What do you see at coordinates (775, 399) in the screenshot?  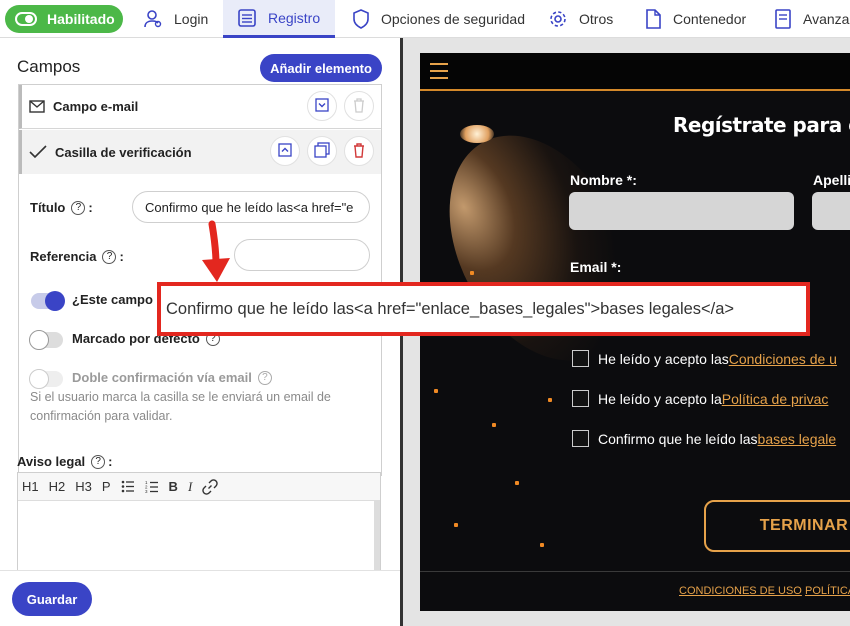 I see `privacy-link: Política de privac` at bounding box center [775, 399].